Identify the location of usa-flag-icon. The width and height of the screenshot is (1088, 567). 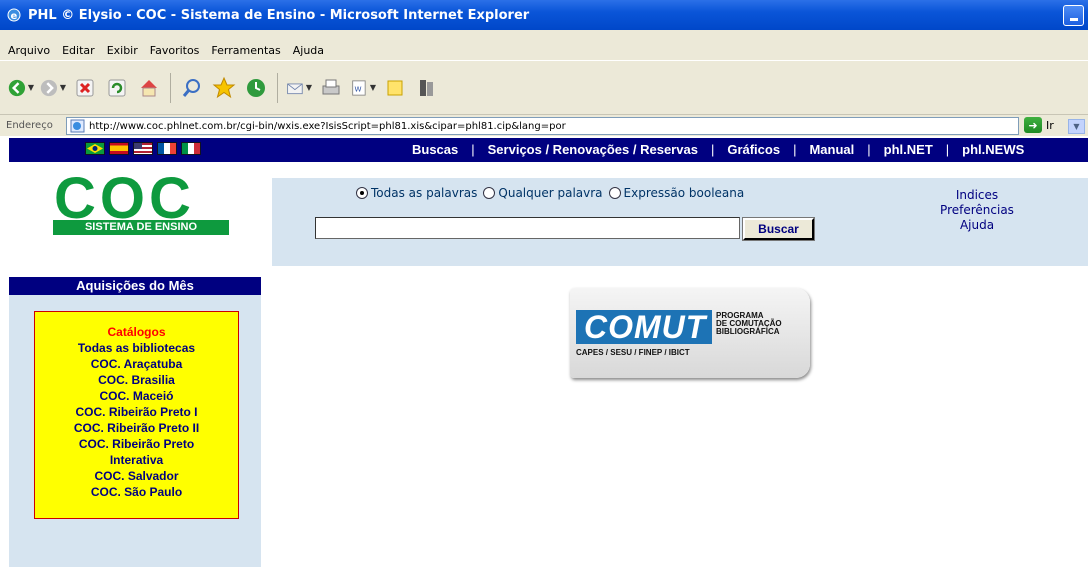
(143, 148).